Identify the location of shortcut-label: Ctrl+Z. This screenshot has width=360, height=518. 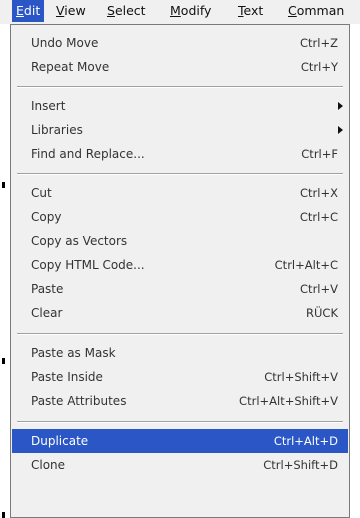
(319, 43).